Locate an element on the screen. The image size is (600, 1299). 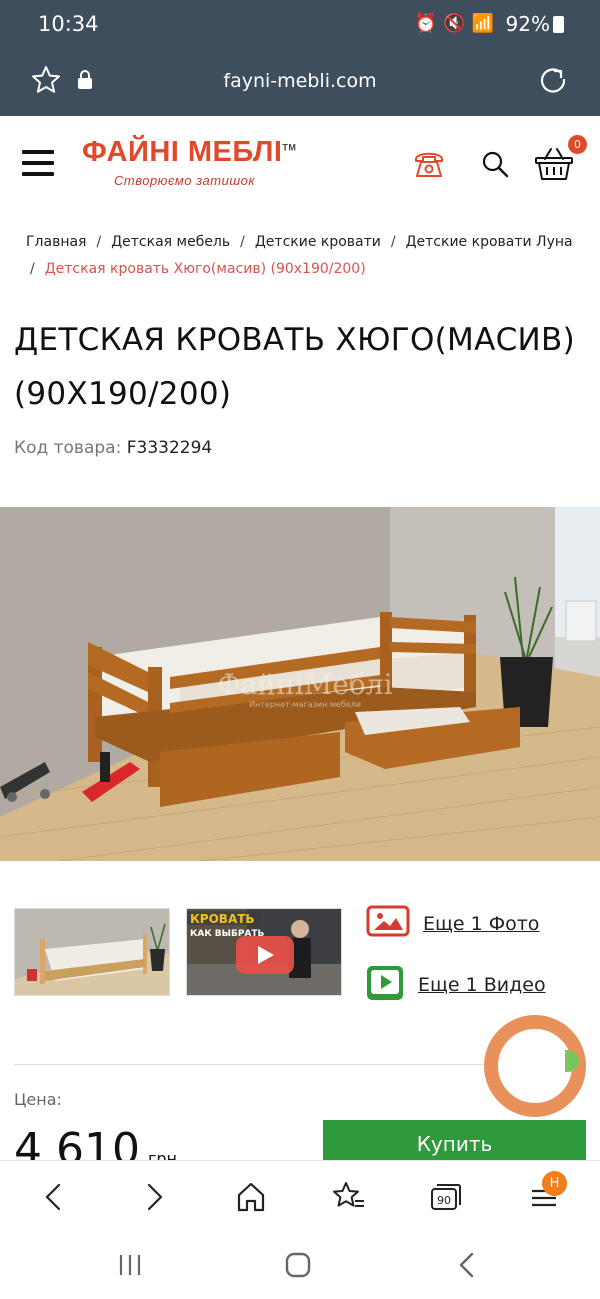
home-icon is located at coordinates (251, 1197).